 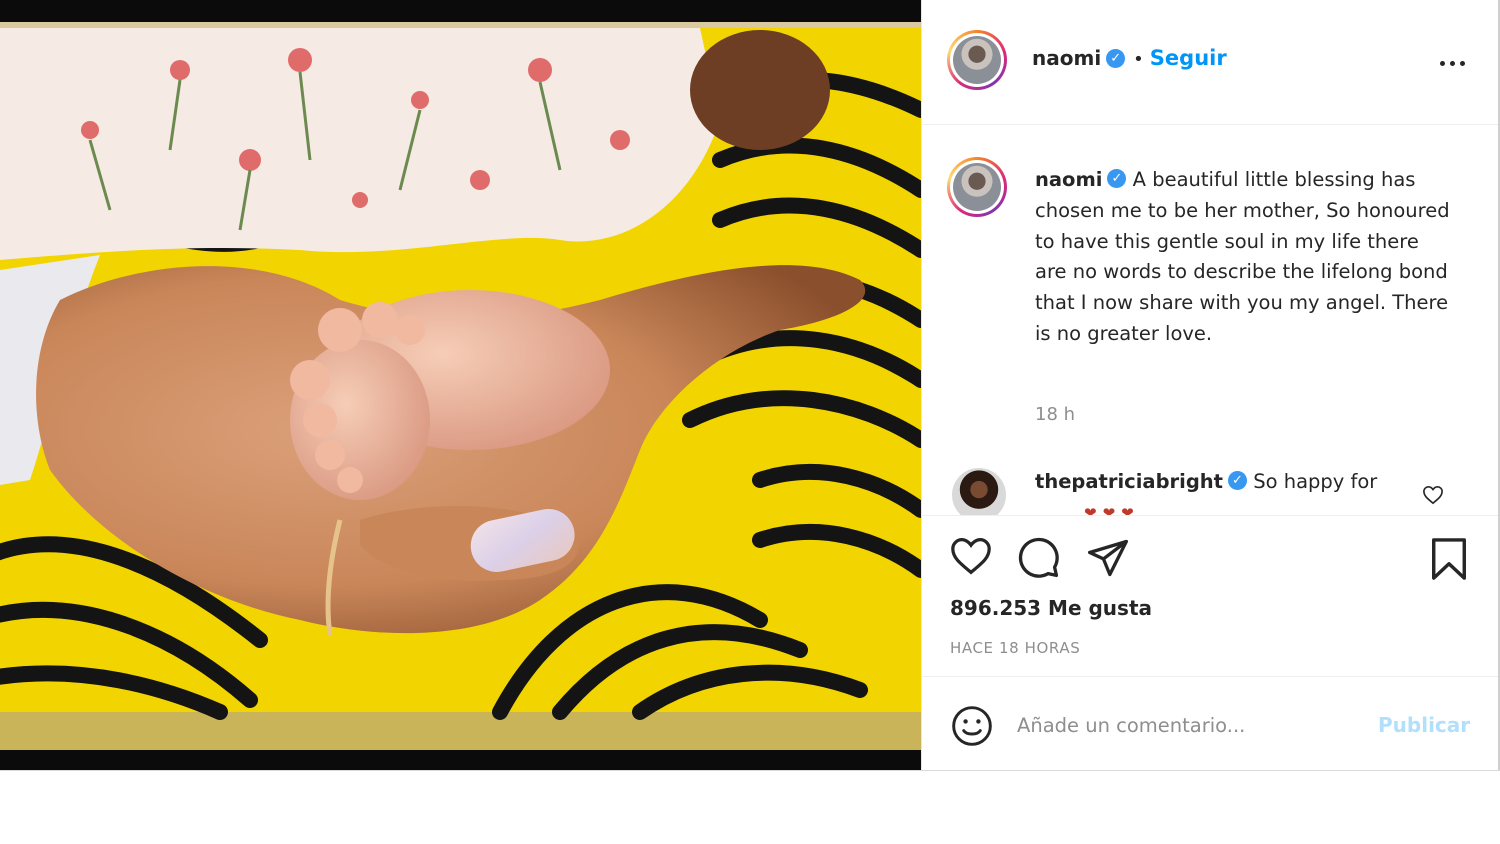 I want to click on comment-text: So happy for, so click(x=1315, y=481).